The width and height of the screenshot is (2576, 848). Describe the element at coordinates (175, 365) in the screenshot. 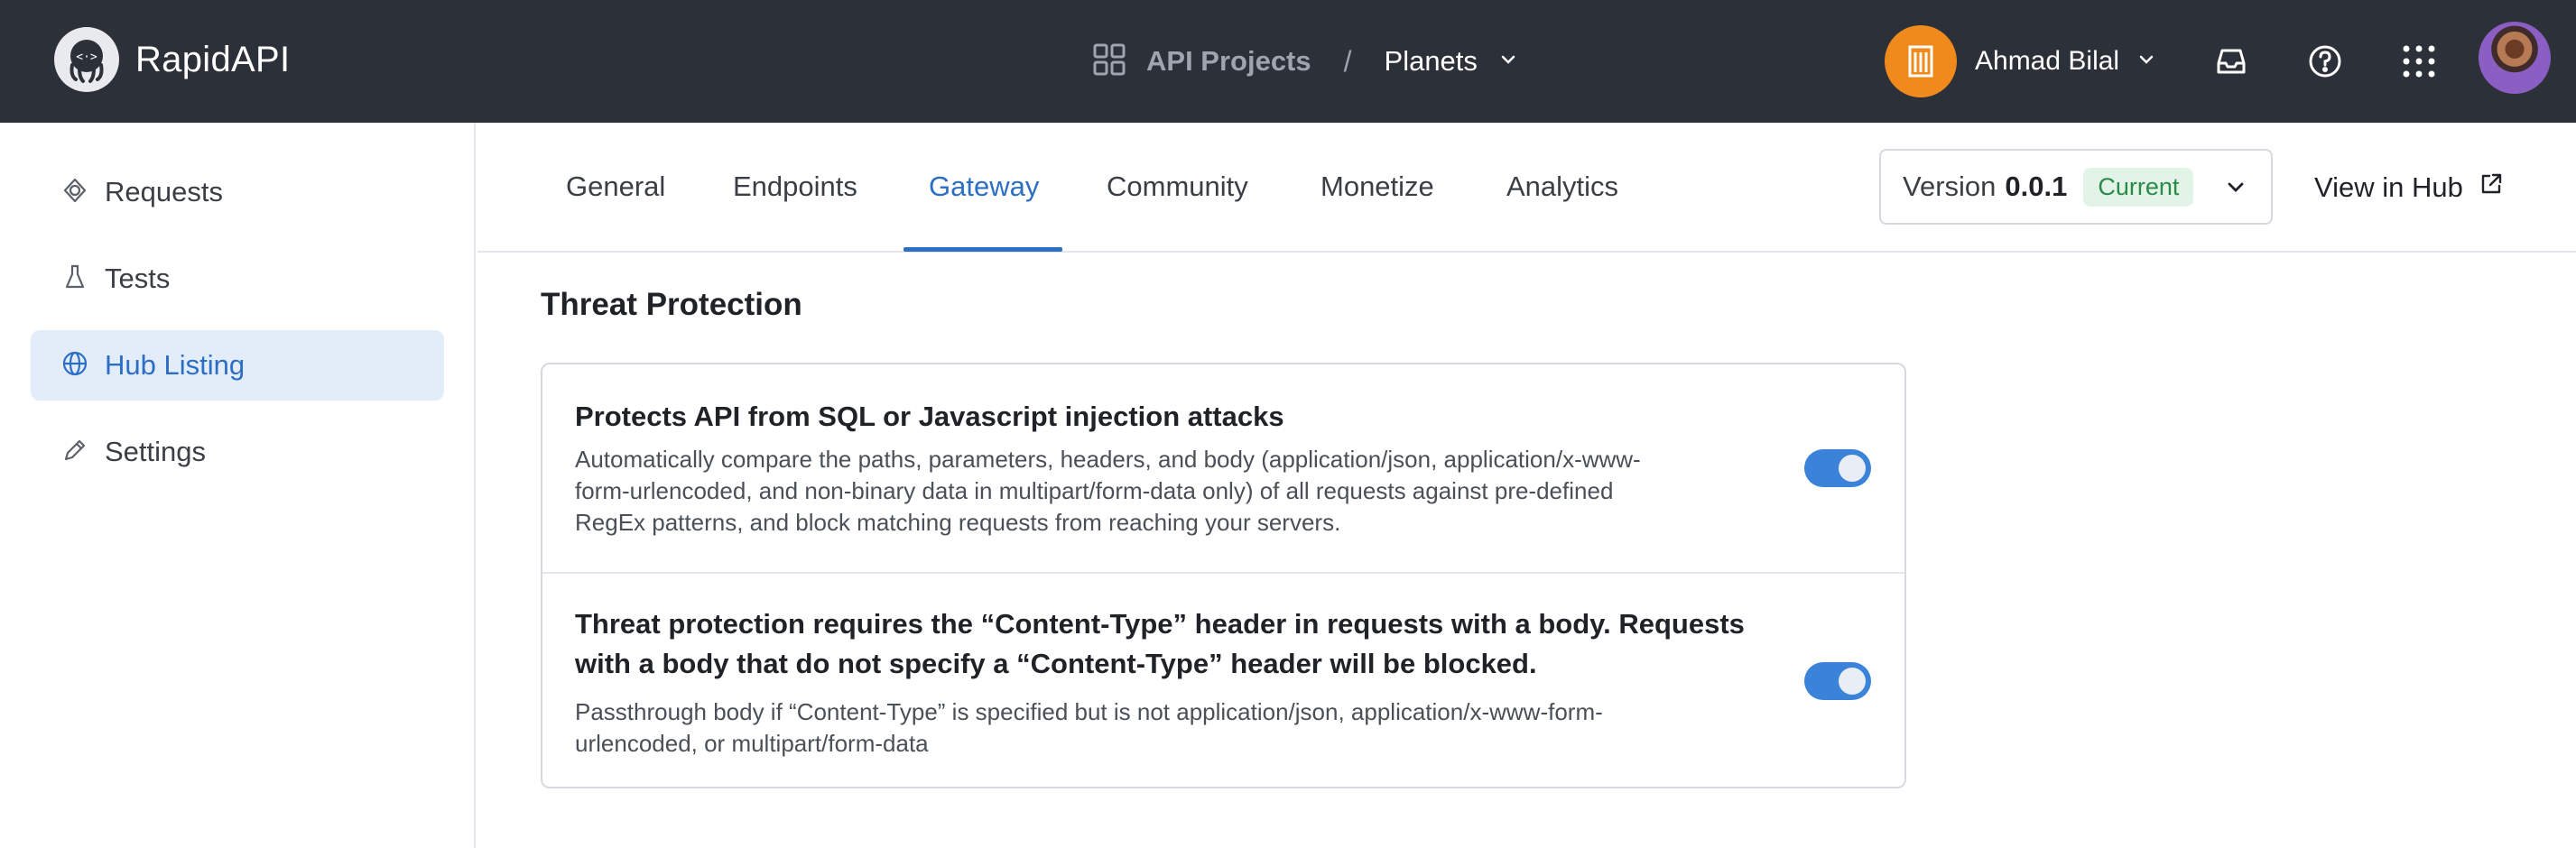

I see `sidebar-item-label: Hub Listing` at that location.